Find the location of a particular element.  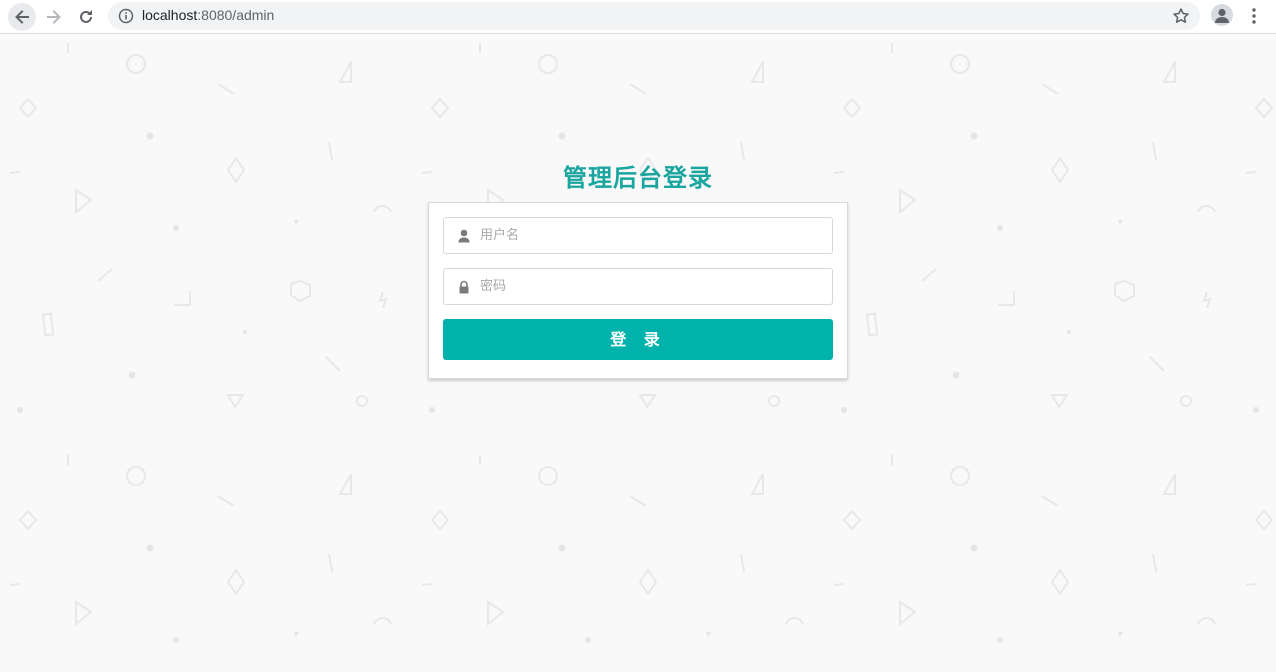

more-vertical-icon is located at coordinates (1254, 16).